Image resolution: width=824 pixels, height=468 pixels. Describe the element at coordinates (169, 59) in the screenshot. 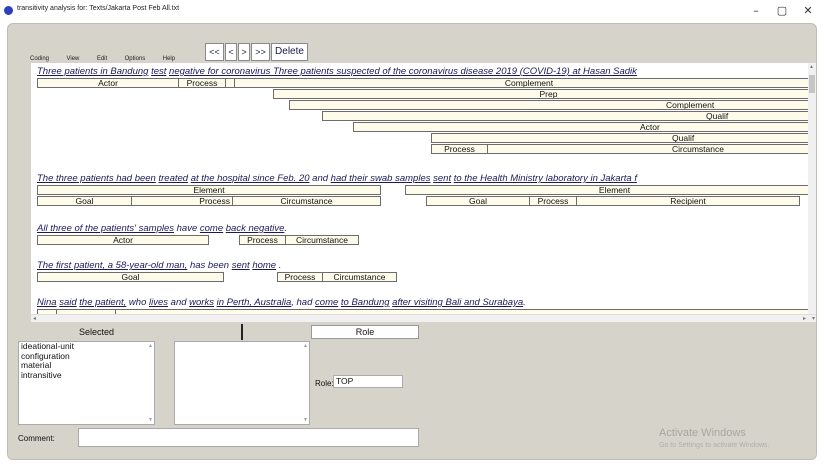

I see `menu-help: Help` at that location.